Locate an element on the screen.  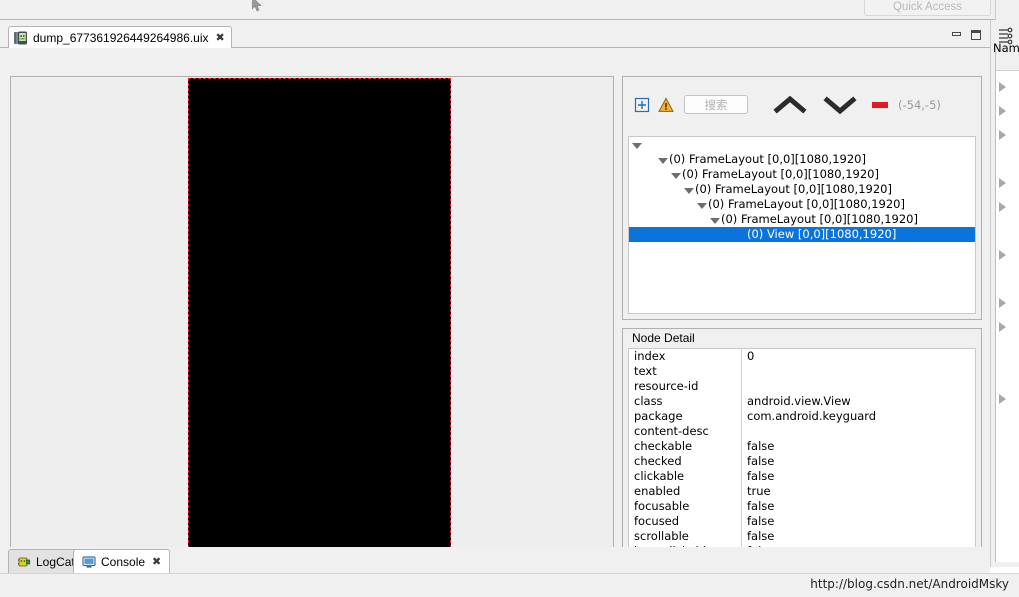
detail-key: checkable is located at coordinates (685, 446).